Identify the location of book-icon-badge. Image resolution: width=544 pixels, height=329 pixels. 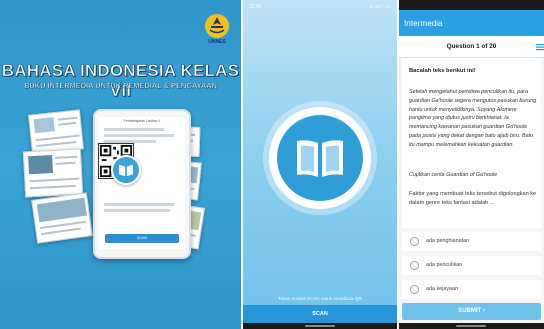
(126, 170).